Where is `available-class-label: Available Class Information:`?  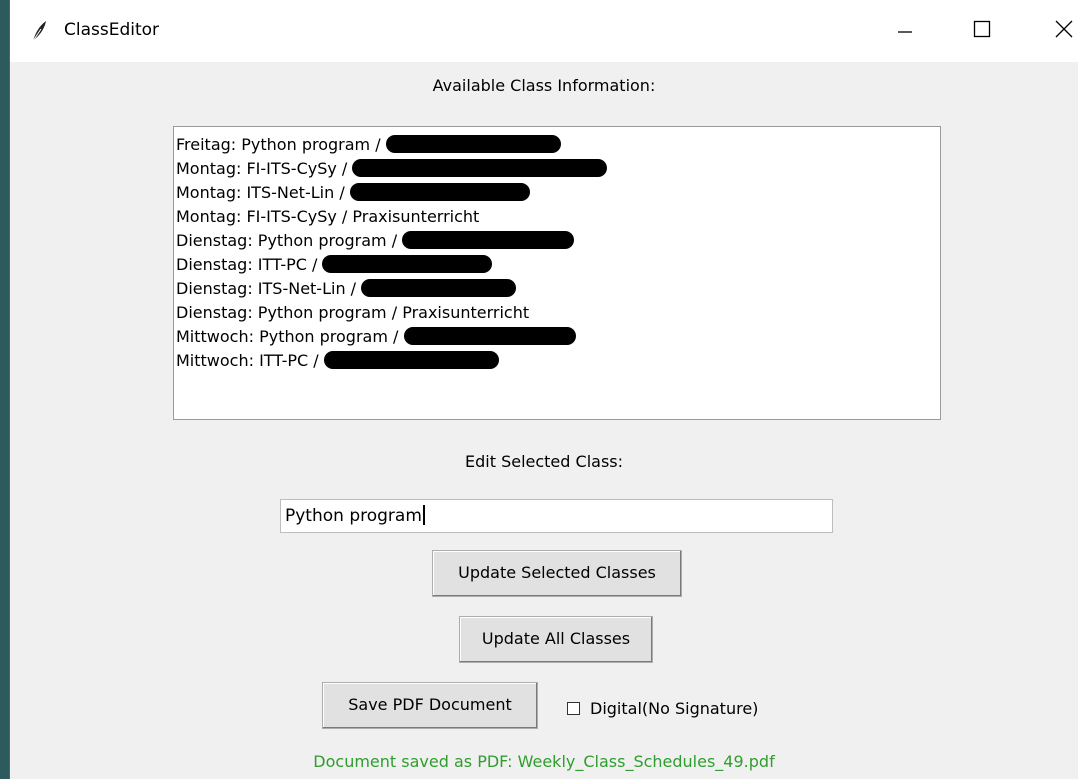
available-class-label: Available Class Information: is located at coordinates (544, 85).